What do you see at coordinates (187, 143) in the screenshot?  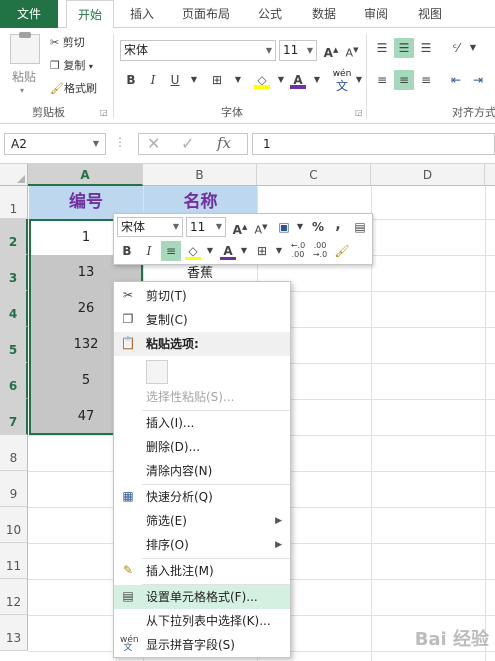 I see `enter-icon: ✓` at bounding box center [187, 143].